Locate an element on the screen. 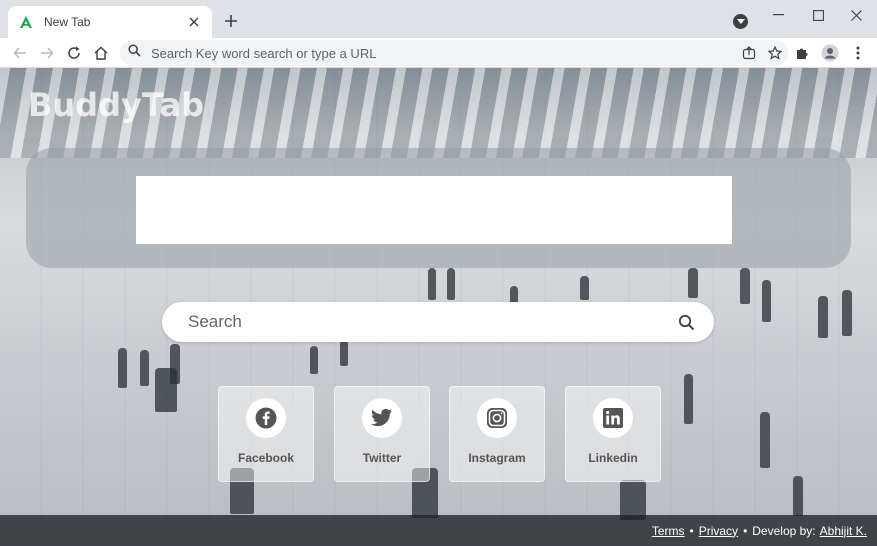  facebook-tile: Facebook is located at coordinates (266, 434).